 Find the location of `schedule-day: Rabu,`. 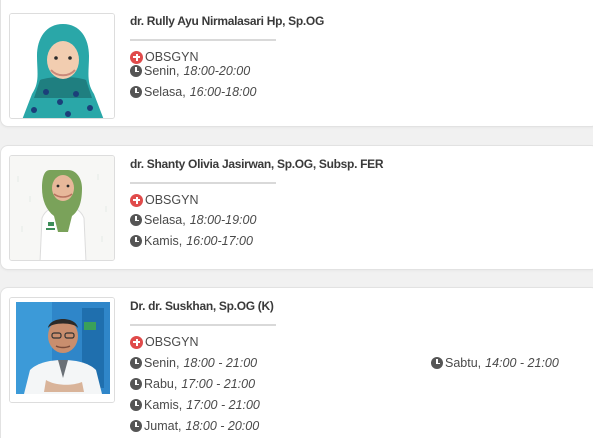

schedule-day: Rabu, is located at coordinates (161, 384).